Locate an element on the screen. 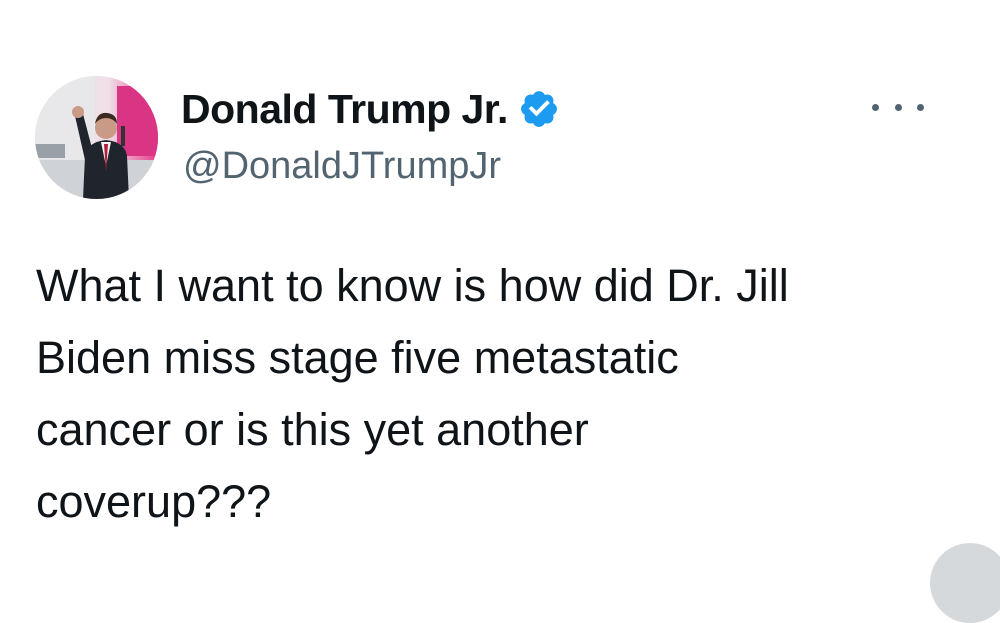  tweet-text-line: coverup??? is located at coordinates (154, 501).